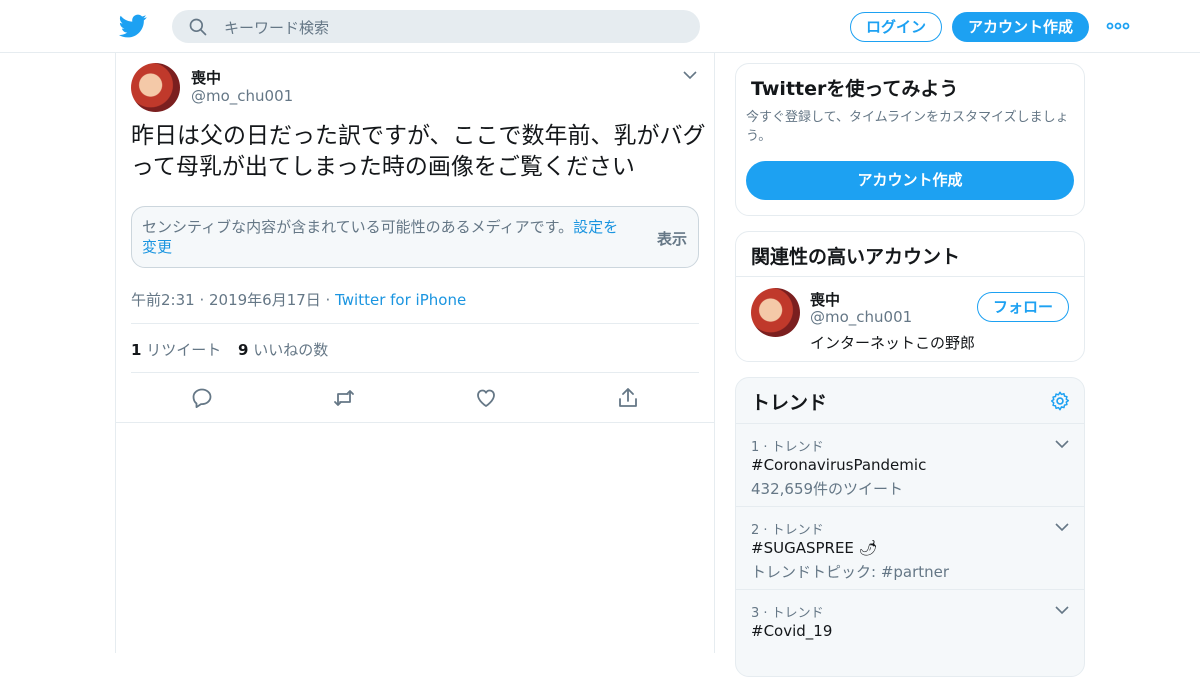 This screenshot has width=1200, height=677. What do you see at coordinates (910, 180) in the screenshot?
I see `signup-card-button: アカウント作成` at bounding box center [910, 180].